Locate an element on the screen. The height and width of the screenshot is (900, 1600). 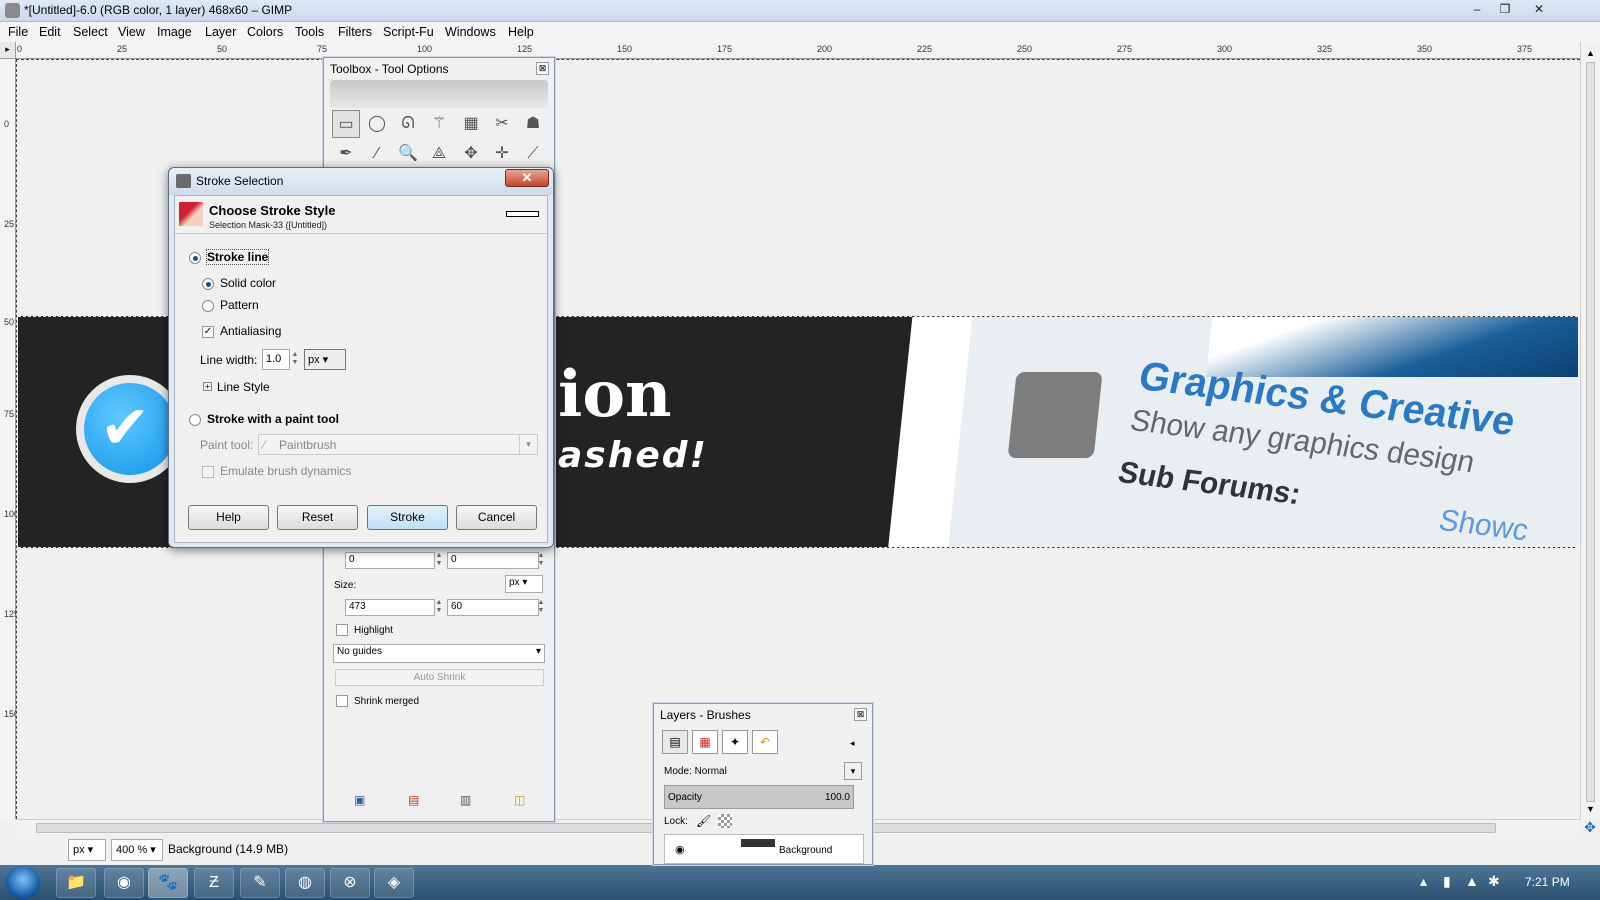
line-width-input: 1.0 is located at coordinates (276, 359).